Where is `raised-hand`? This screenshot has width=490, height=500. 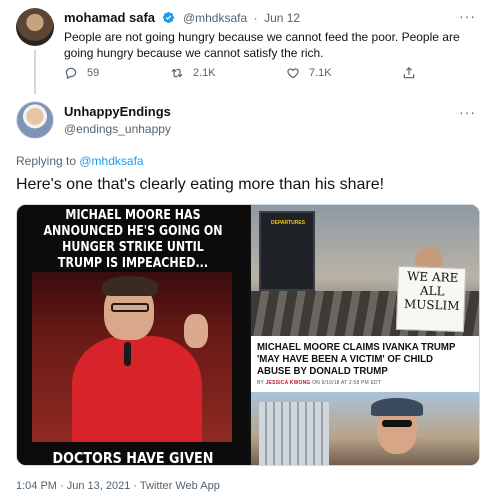 raised-hand is located at coordinates (196, 331).